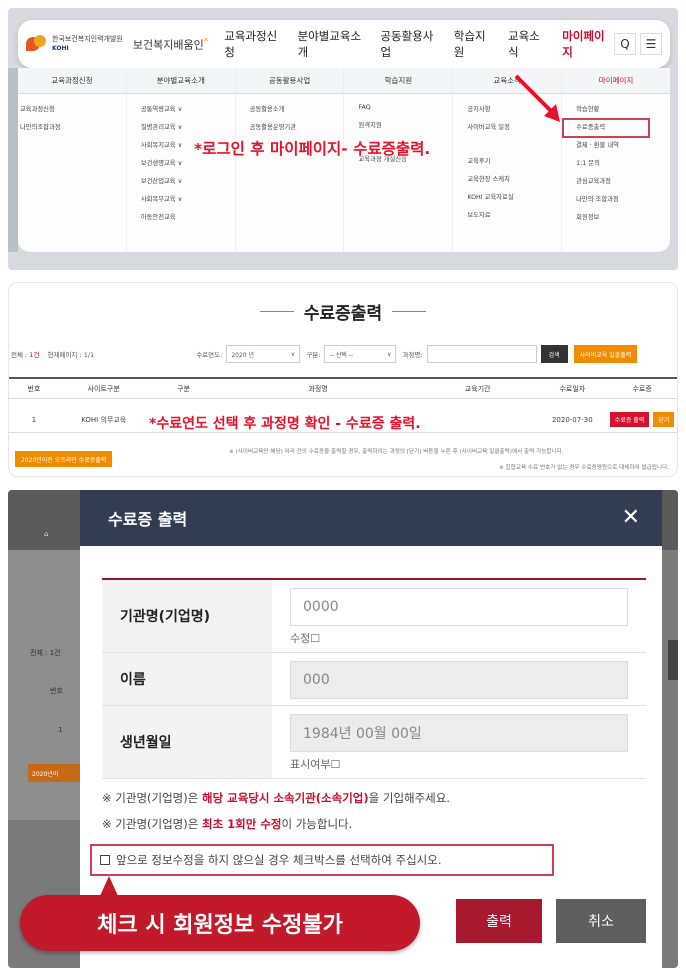 Image resolution: width=686 pixels, height=975 pixels. Describe the element at coordinates (629, 419) in the screenshot. I see `print-certificate-button: 수료증 출력` at that location.